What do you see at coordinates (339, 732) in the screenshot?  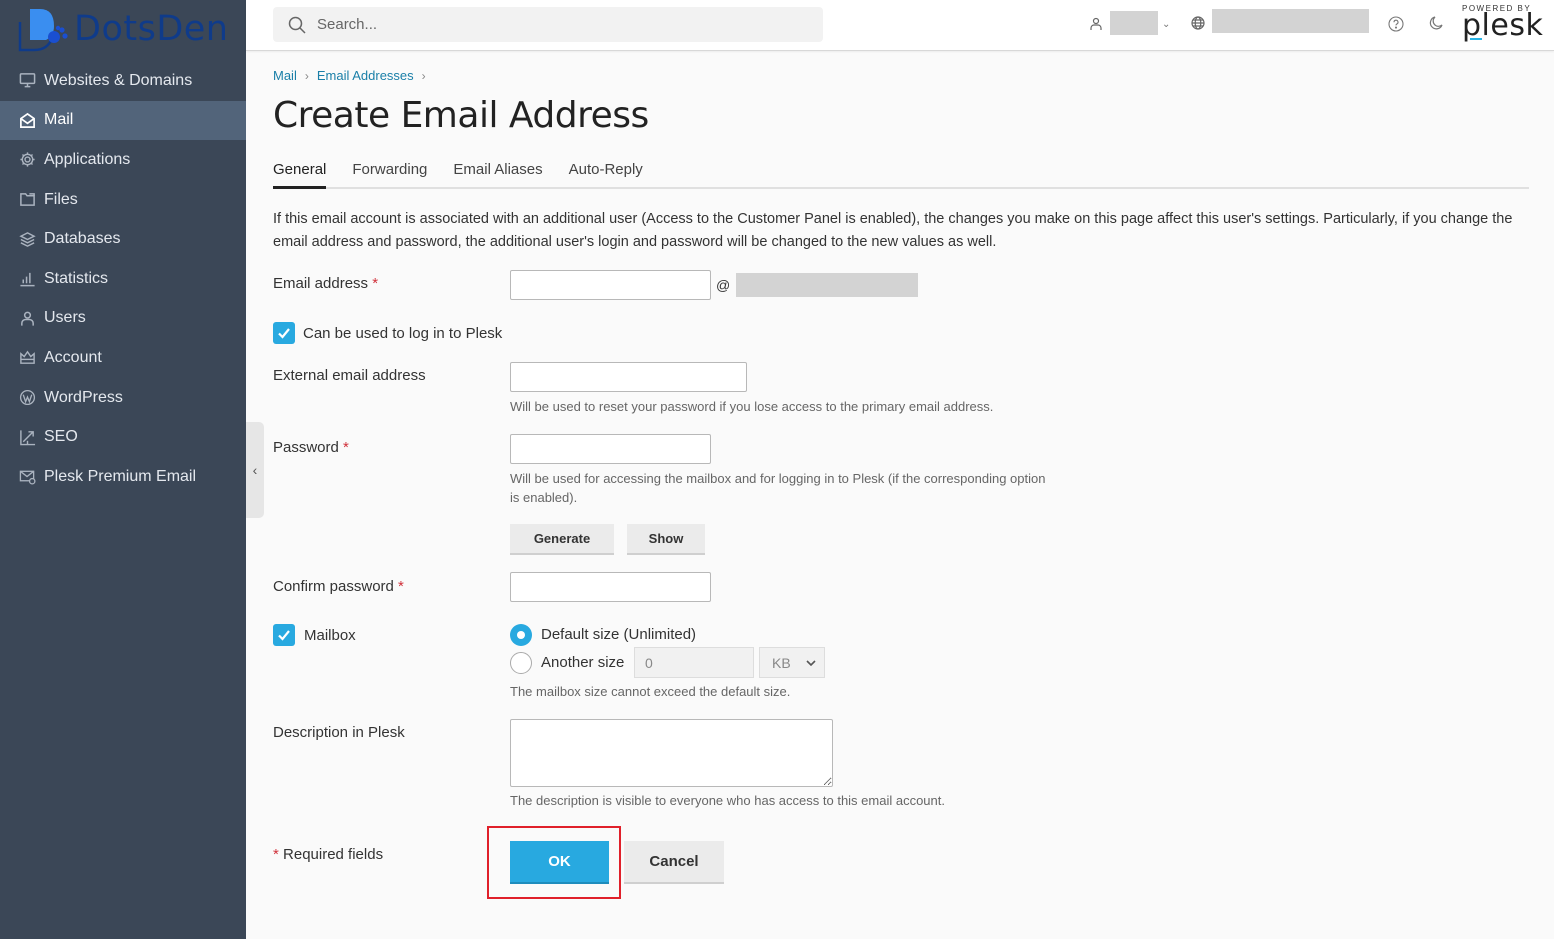 I see `description-label: Description in Plesk` at bounding box center [339, 732].